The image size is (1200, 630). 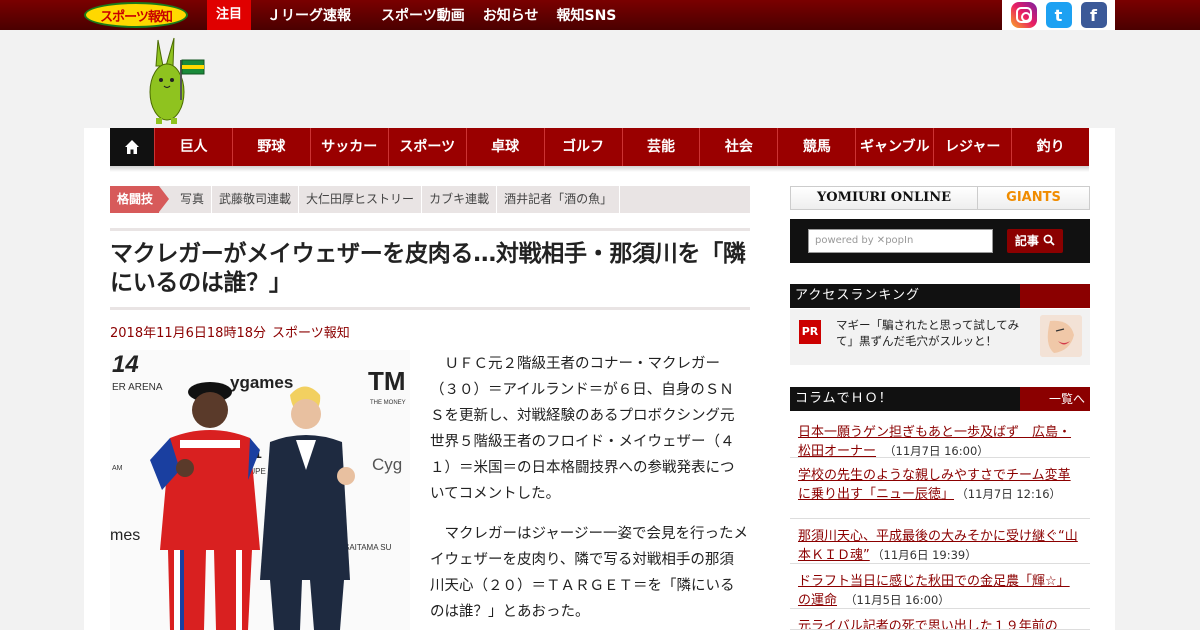 I want to click on nav-cat-baseball: 野球, so click(x=270, y=147).